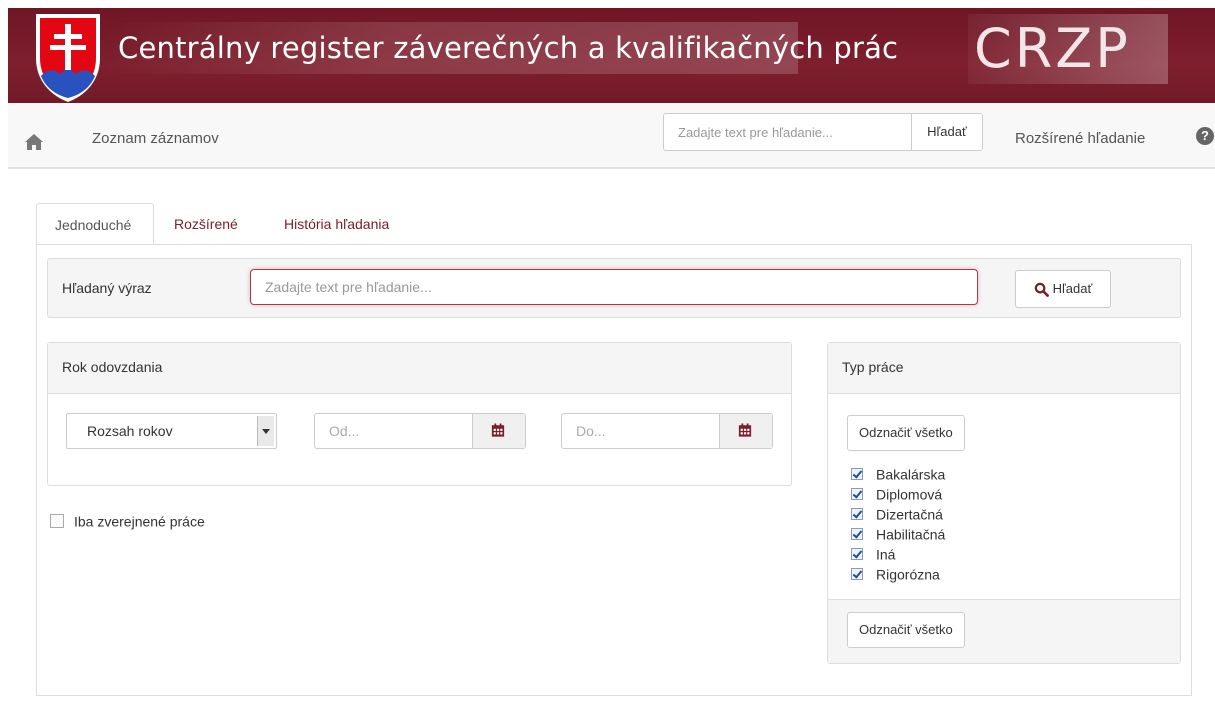 This screenshot has height=720, width=1215. I want to click on top-search-input, so click(787, 132).